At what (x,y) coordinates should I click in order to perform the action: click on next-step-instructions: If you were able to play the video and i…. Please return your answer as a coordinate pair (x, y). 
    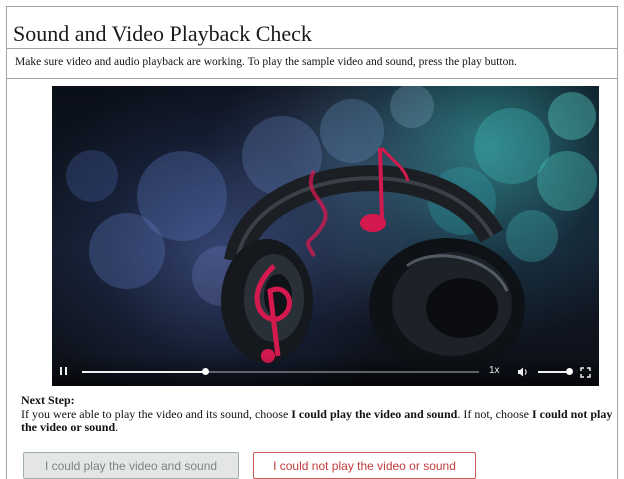
    Looking at the image, I should click on (317, 421).